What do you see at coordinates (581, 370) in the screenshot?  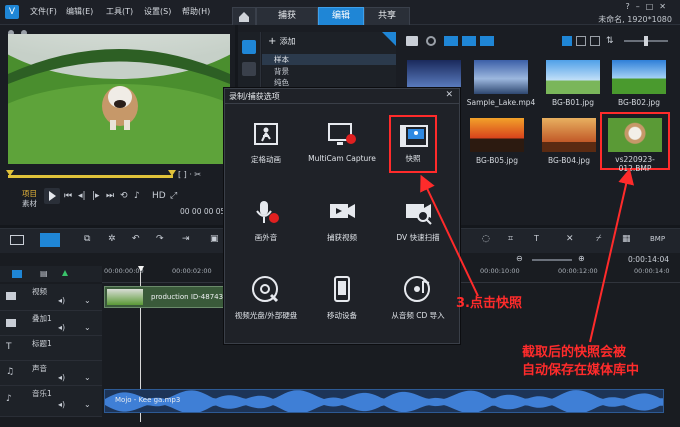 I see `annotation-note-line2: 自动保存在媒体库中` at bounding box center [581, 370].